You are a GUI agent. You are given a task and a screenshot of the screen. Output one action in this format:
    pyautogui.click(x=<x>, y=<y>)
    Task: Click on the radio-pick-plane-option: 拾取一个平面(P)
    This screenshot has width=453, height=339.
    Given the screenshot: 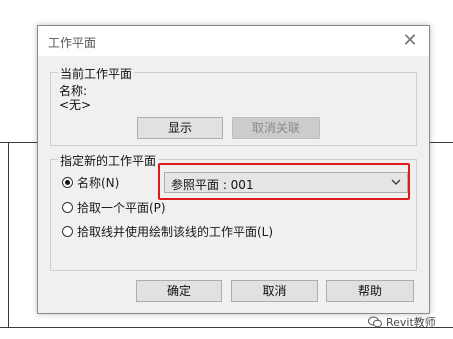 What is the action you would take?
    pyautogui.click(x=114, y=207)
    